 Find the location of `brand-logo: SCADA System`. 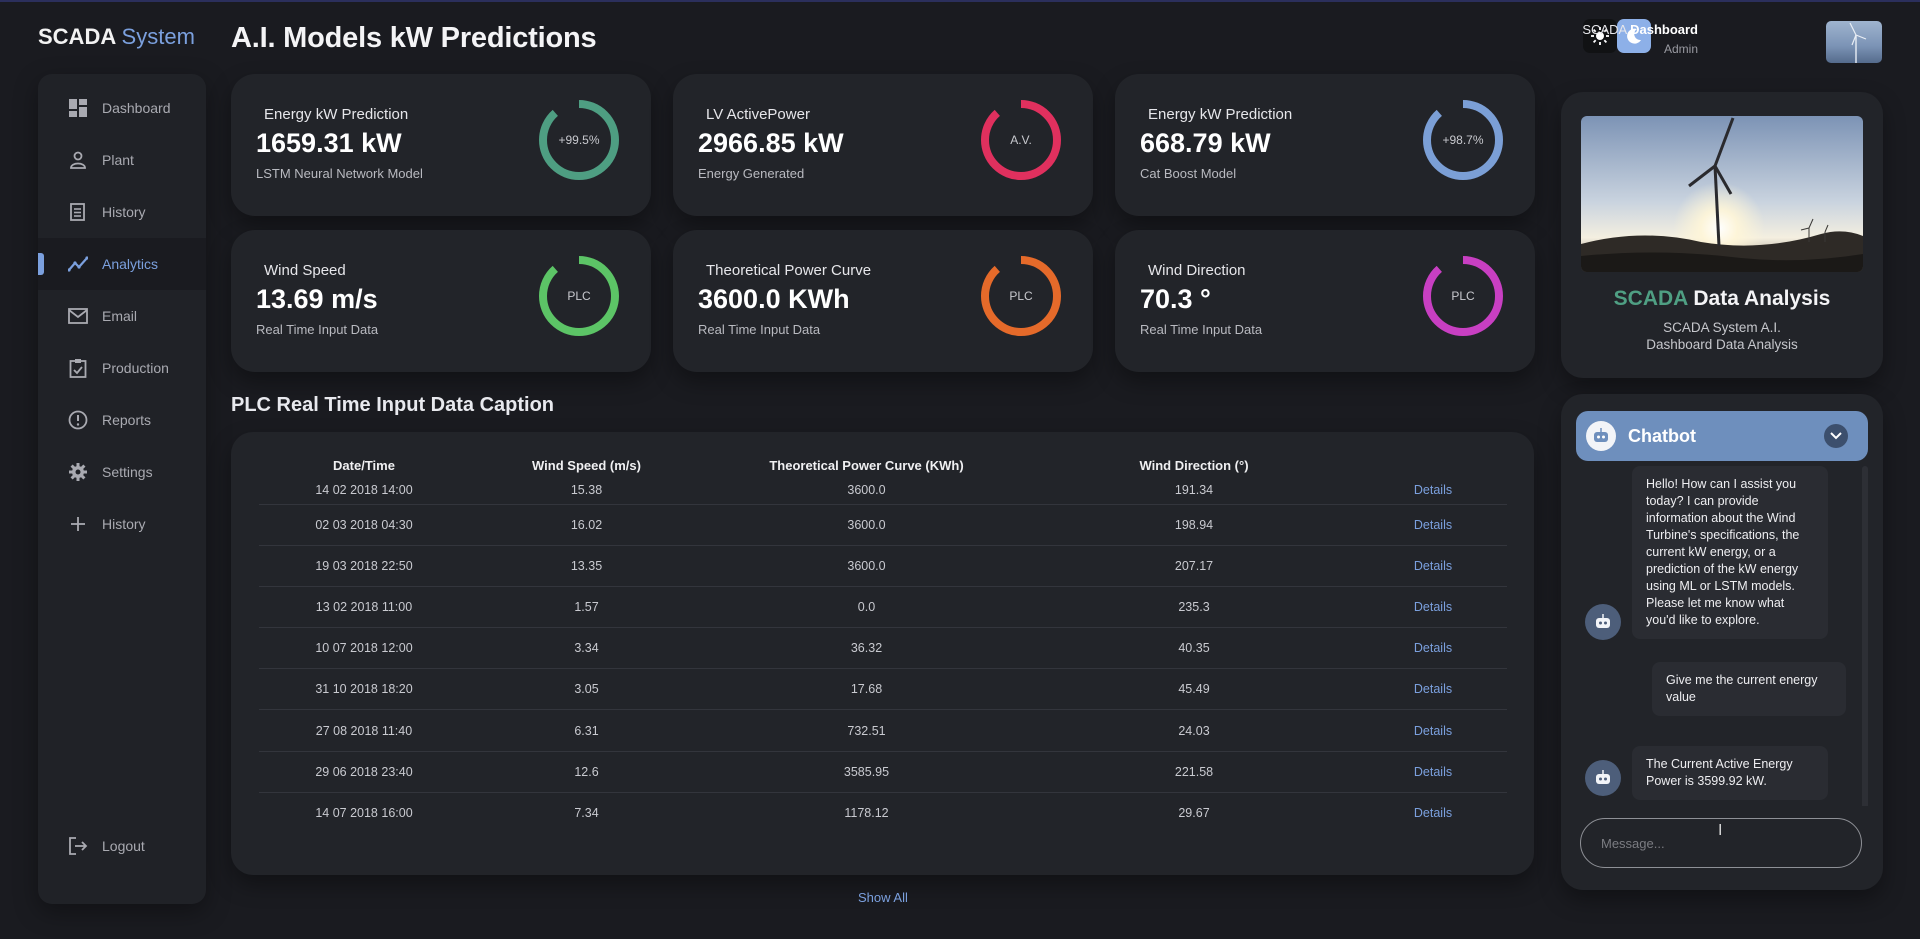

brand-logo: SCADA System is located at coordinates (116, 37).